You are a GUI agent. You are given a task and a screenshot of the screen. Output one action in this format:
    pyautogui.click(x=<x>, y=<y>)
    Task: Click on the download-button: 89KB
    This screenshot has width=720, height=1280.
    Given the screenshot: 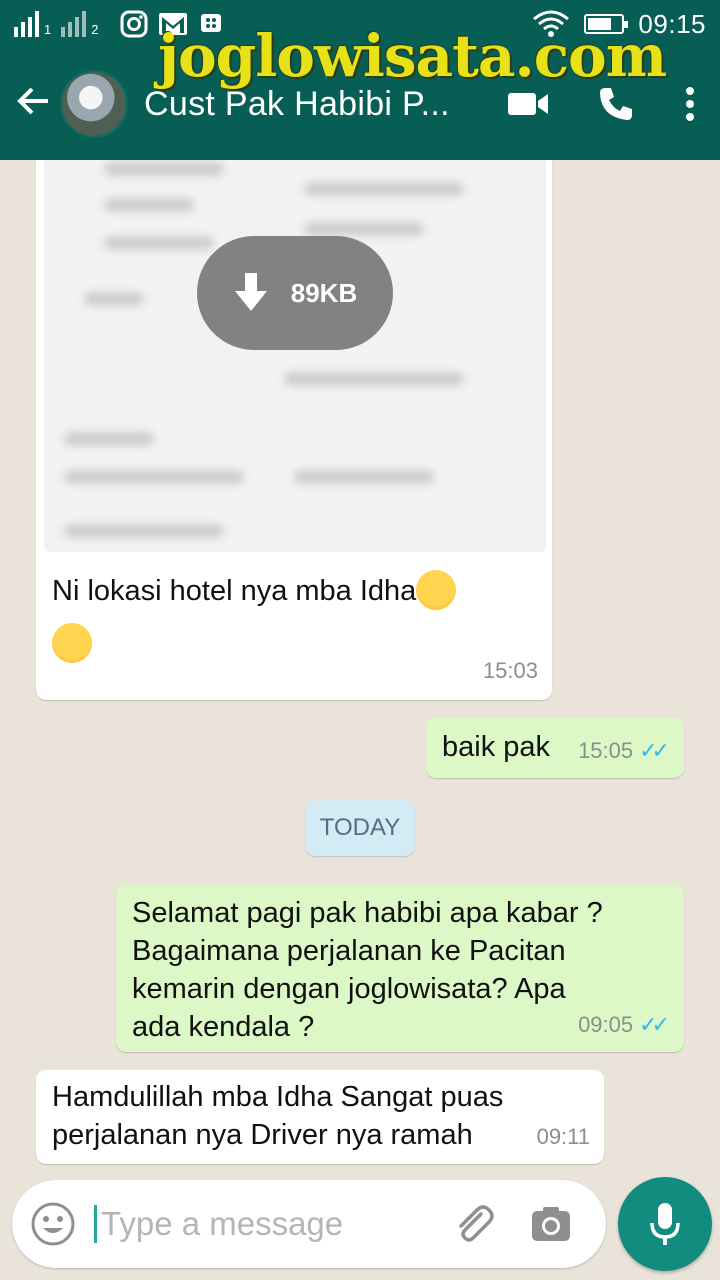 What is the action you would take?
    pyautogui.click(x=295, y=293)
    